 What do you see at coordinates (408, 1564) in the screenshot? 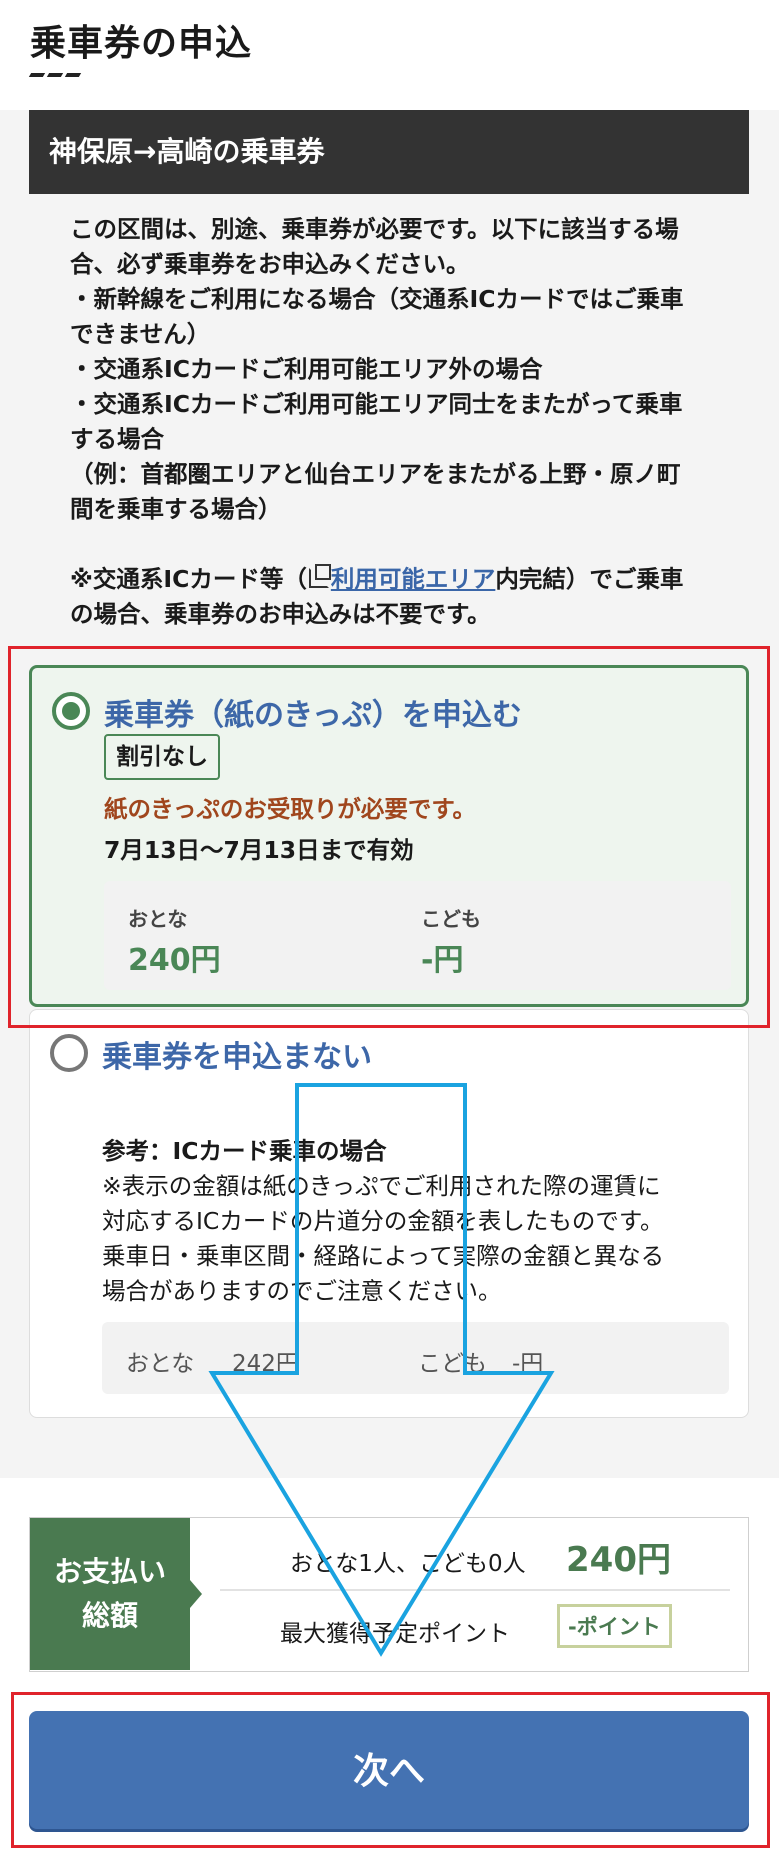
I see `passenger-count: おとな1人、こども0人` at bounding box center [408, 1564].